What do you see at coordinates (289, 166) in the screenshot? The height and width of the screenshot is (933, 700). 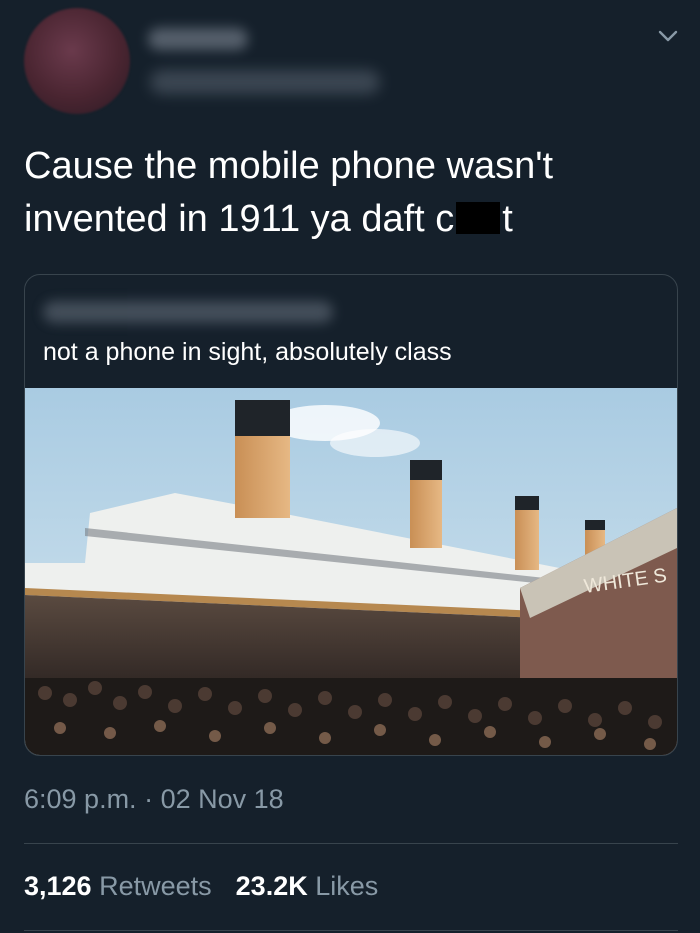 I see `tweet-text-line1: Cause the mobile phone wasn't` at bounding box center [289, 166].